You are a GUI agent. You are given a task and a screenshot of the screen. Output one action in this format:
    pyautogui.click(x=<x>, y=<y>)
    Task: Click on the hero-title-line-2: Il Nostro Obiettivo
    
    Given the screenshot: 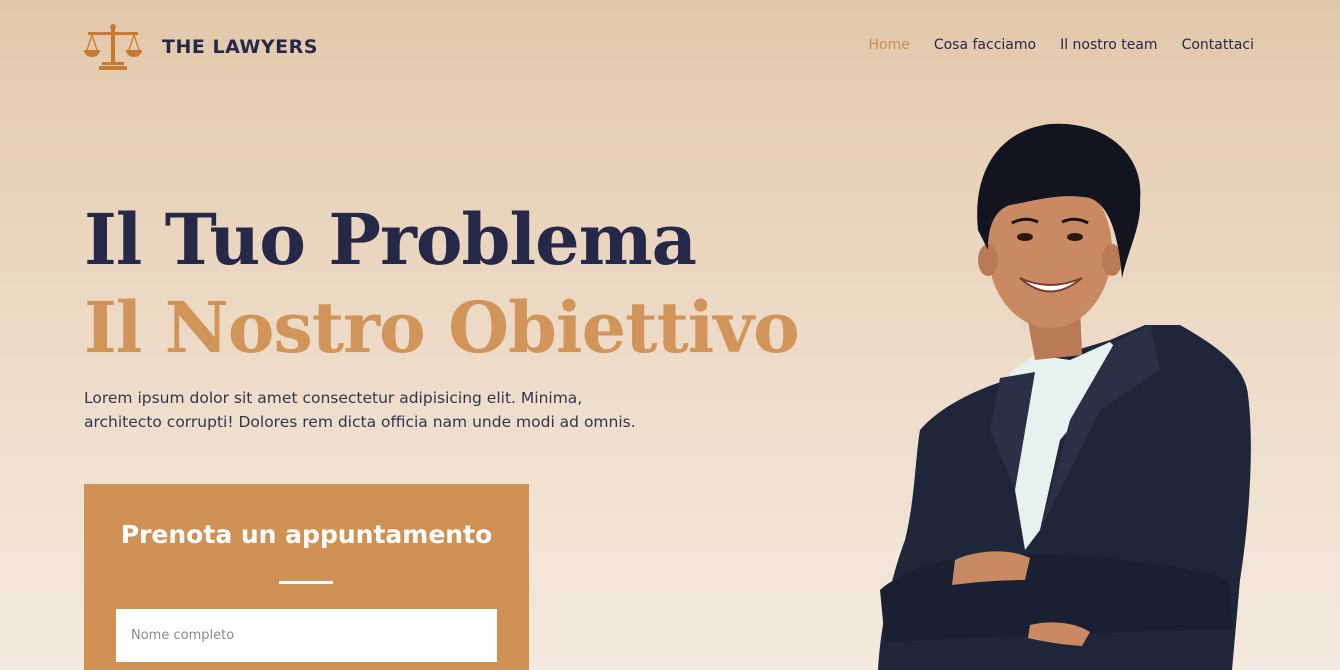 What is the action you would take?
    pyautogui.click(x=442, y=327)
    